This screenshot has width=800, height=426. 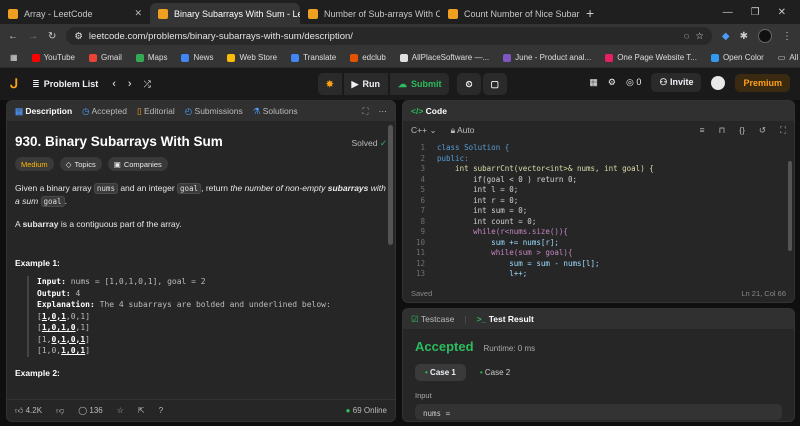 What do you see at coordinates (141, 410) in the screenshot?
I see `share-icon: ⇱` at bounding box center [141, 410].